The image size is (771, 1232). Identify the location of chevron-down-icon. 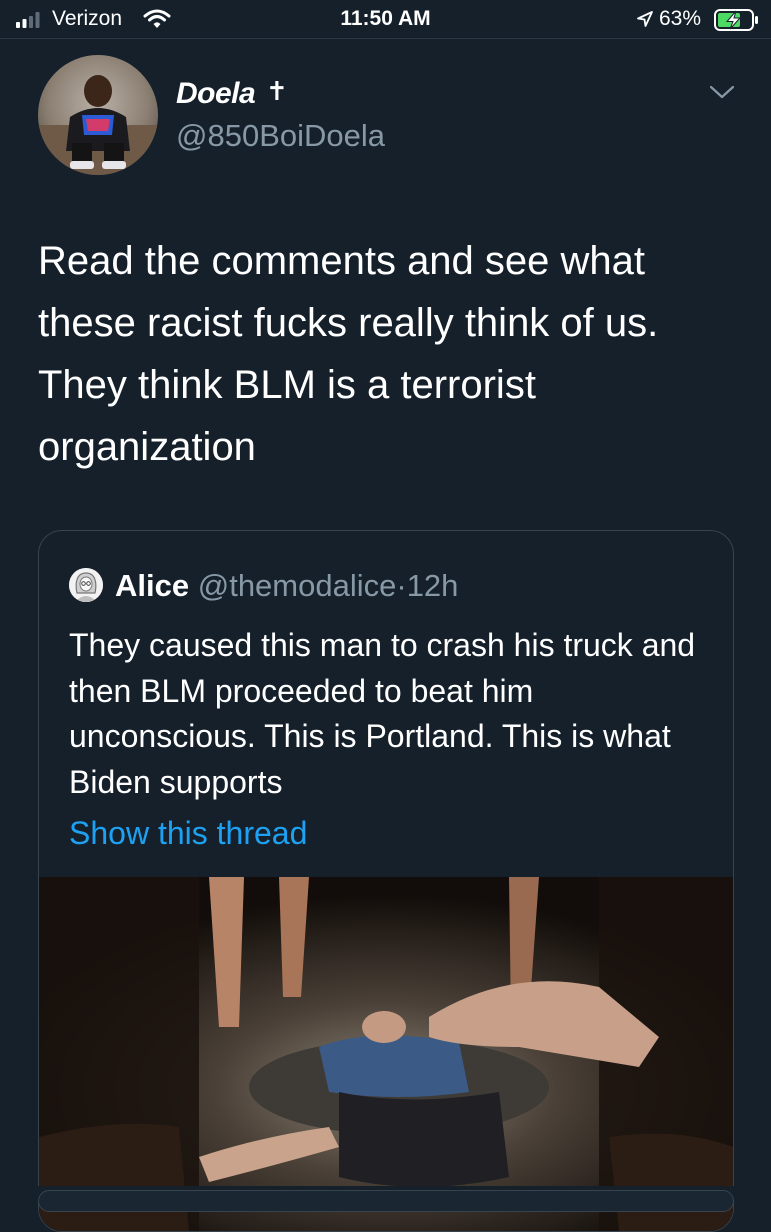
(722, 92).